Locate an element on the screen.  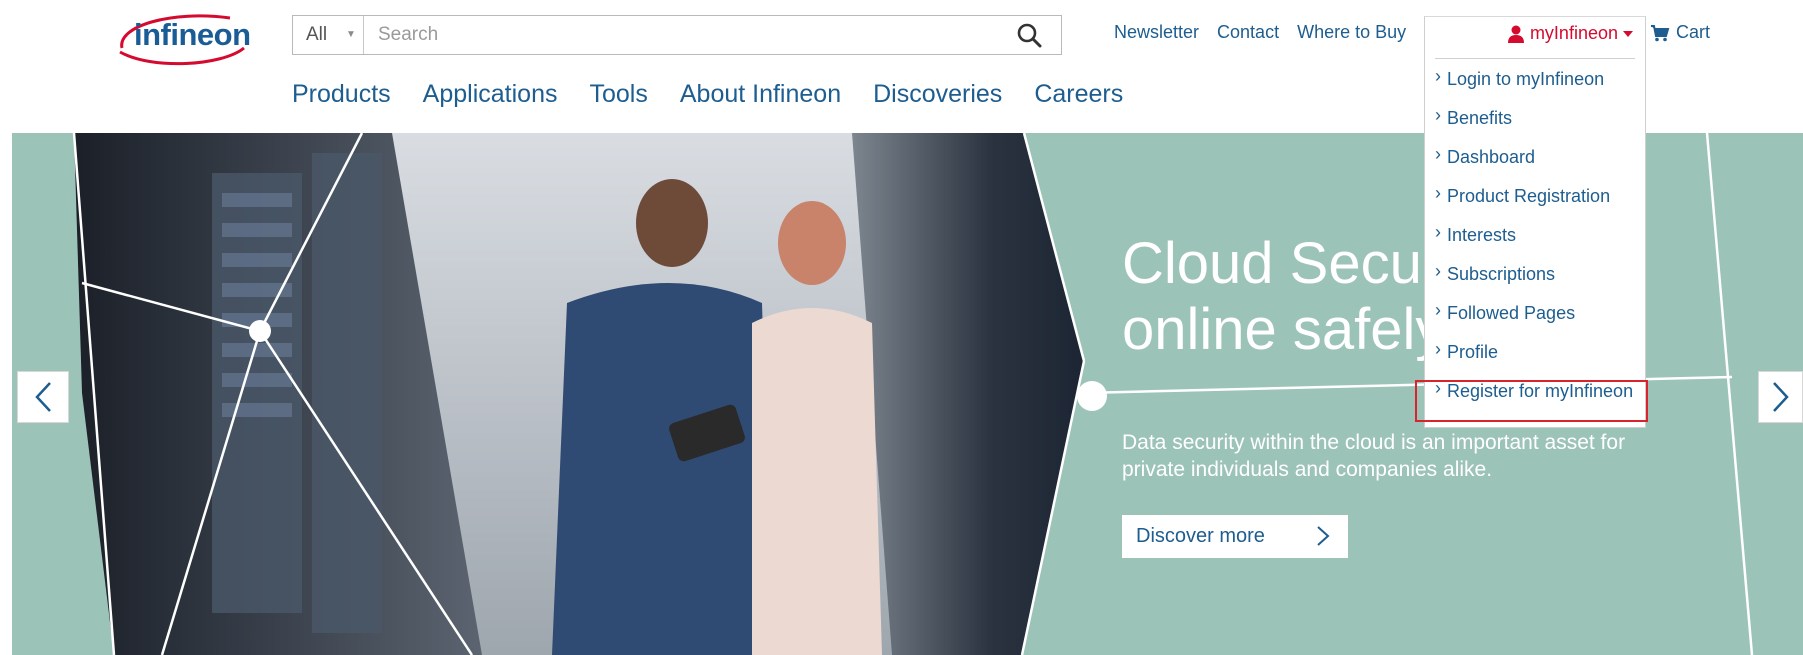
hero-title-line2: online safely is located at coordinates (1283, 329).